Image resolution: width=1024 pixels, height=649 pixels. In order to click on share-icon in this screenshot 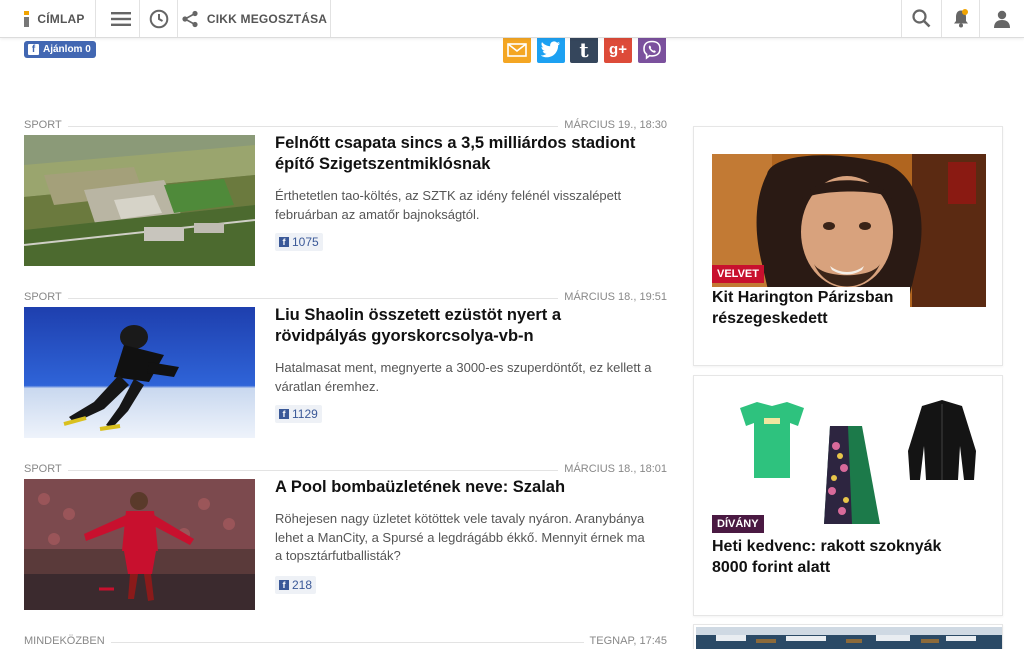, I will do `click(190, 18)`.